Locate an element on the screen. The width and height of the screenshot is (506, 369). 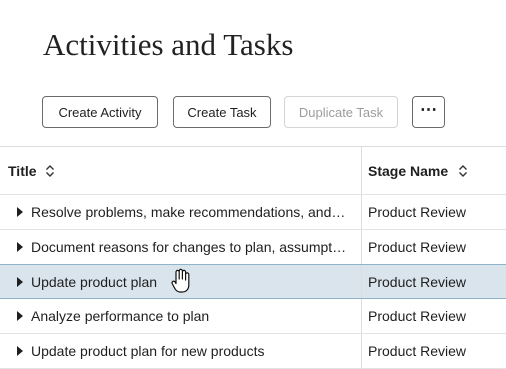
row-title: Update product plan for new products is located at coordinates (148, 351).